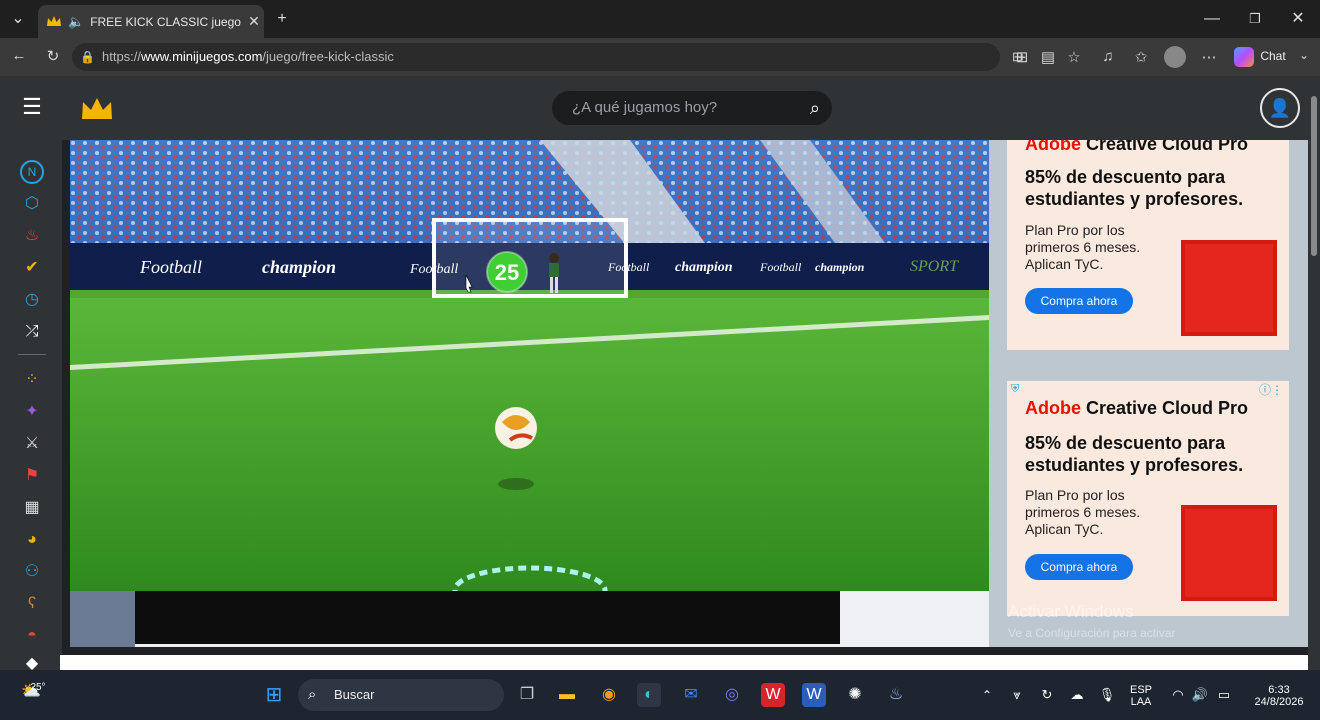 The height and width of the screenshot is (720, 1320). What do you see at coordinates (32, 204) in the screenshot?
I see `hexagon-icon: ⬡` at bounding box center [32, 204].